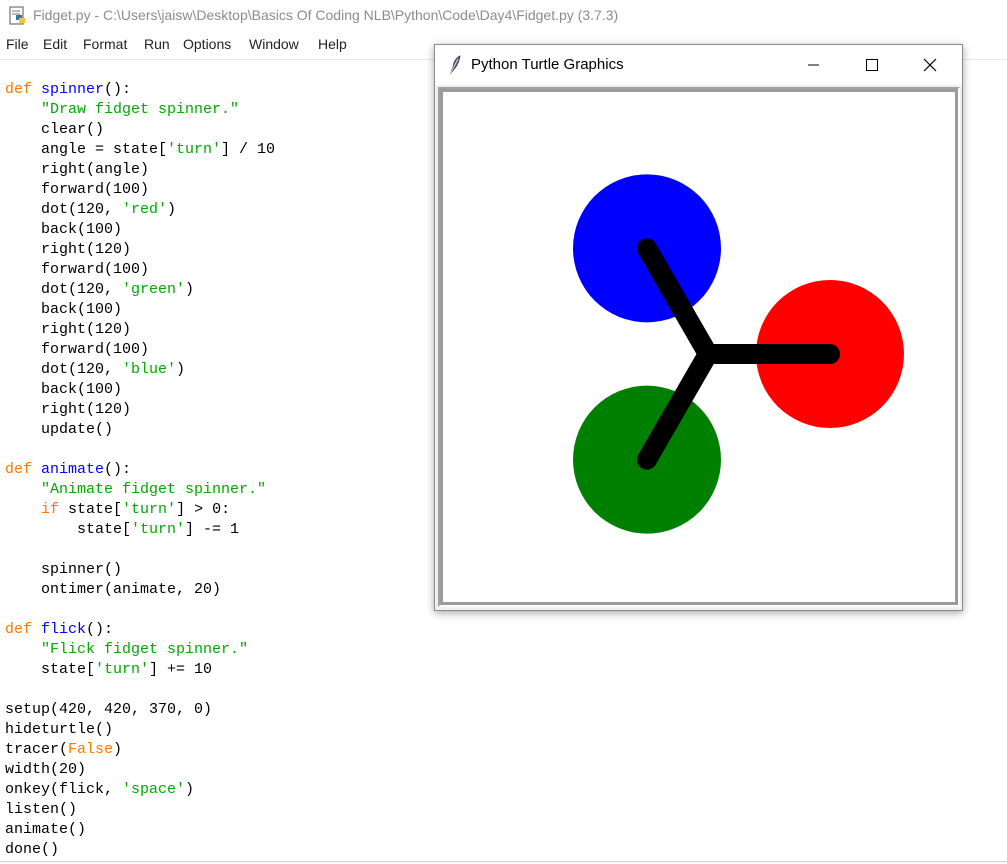 This screenshot has width=1007, height=864. I want to click on minimize-icon, so click(813, 65).